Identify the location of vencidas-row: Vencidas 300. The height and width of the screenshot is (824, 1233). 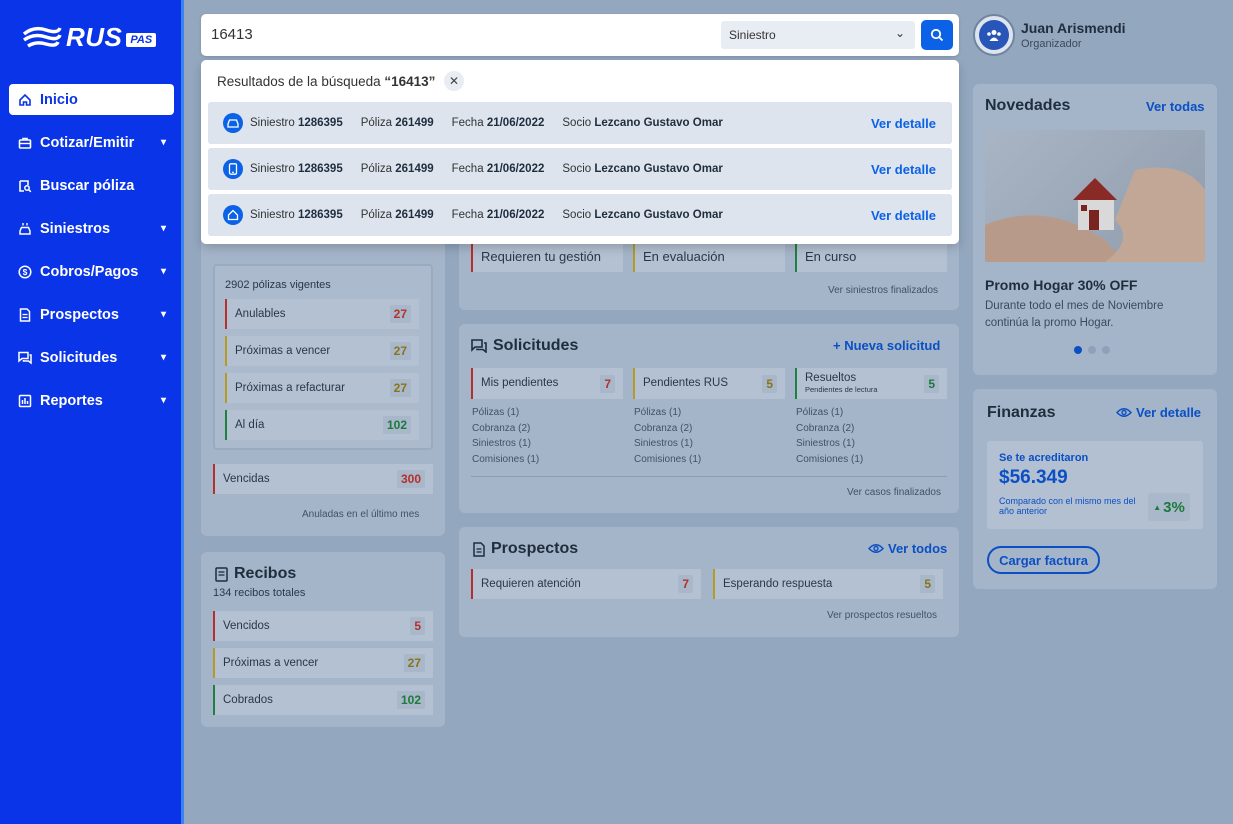
(323, 479).